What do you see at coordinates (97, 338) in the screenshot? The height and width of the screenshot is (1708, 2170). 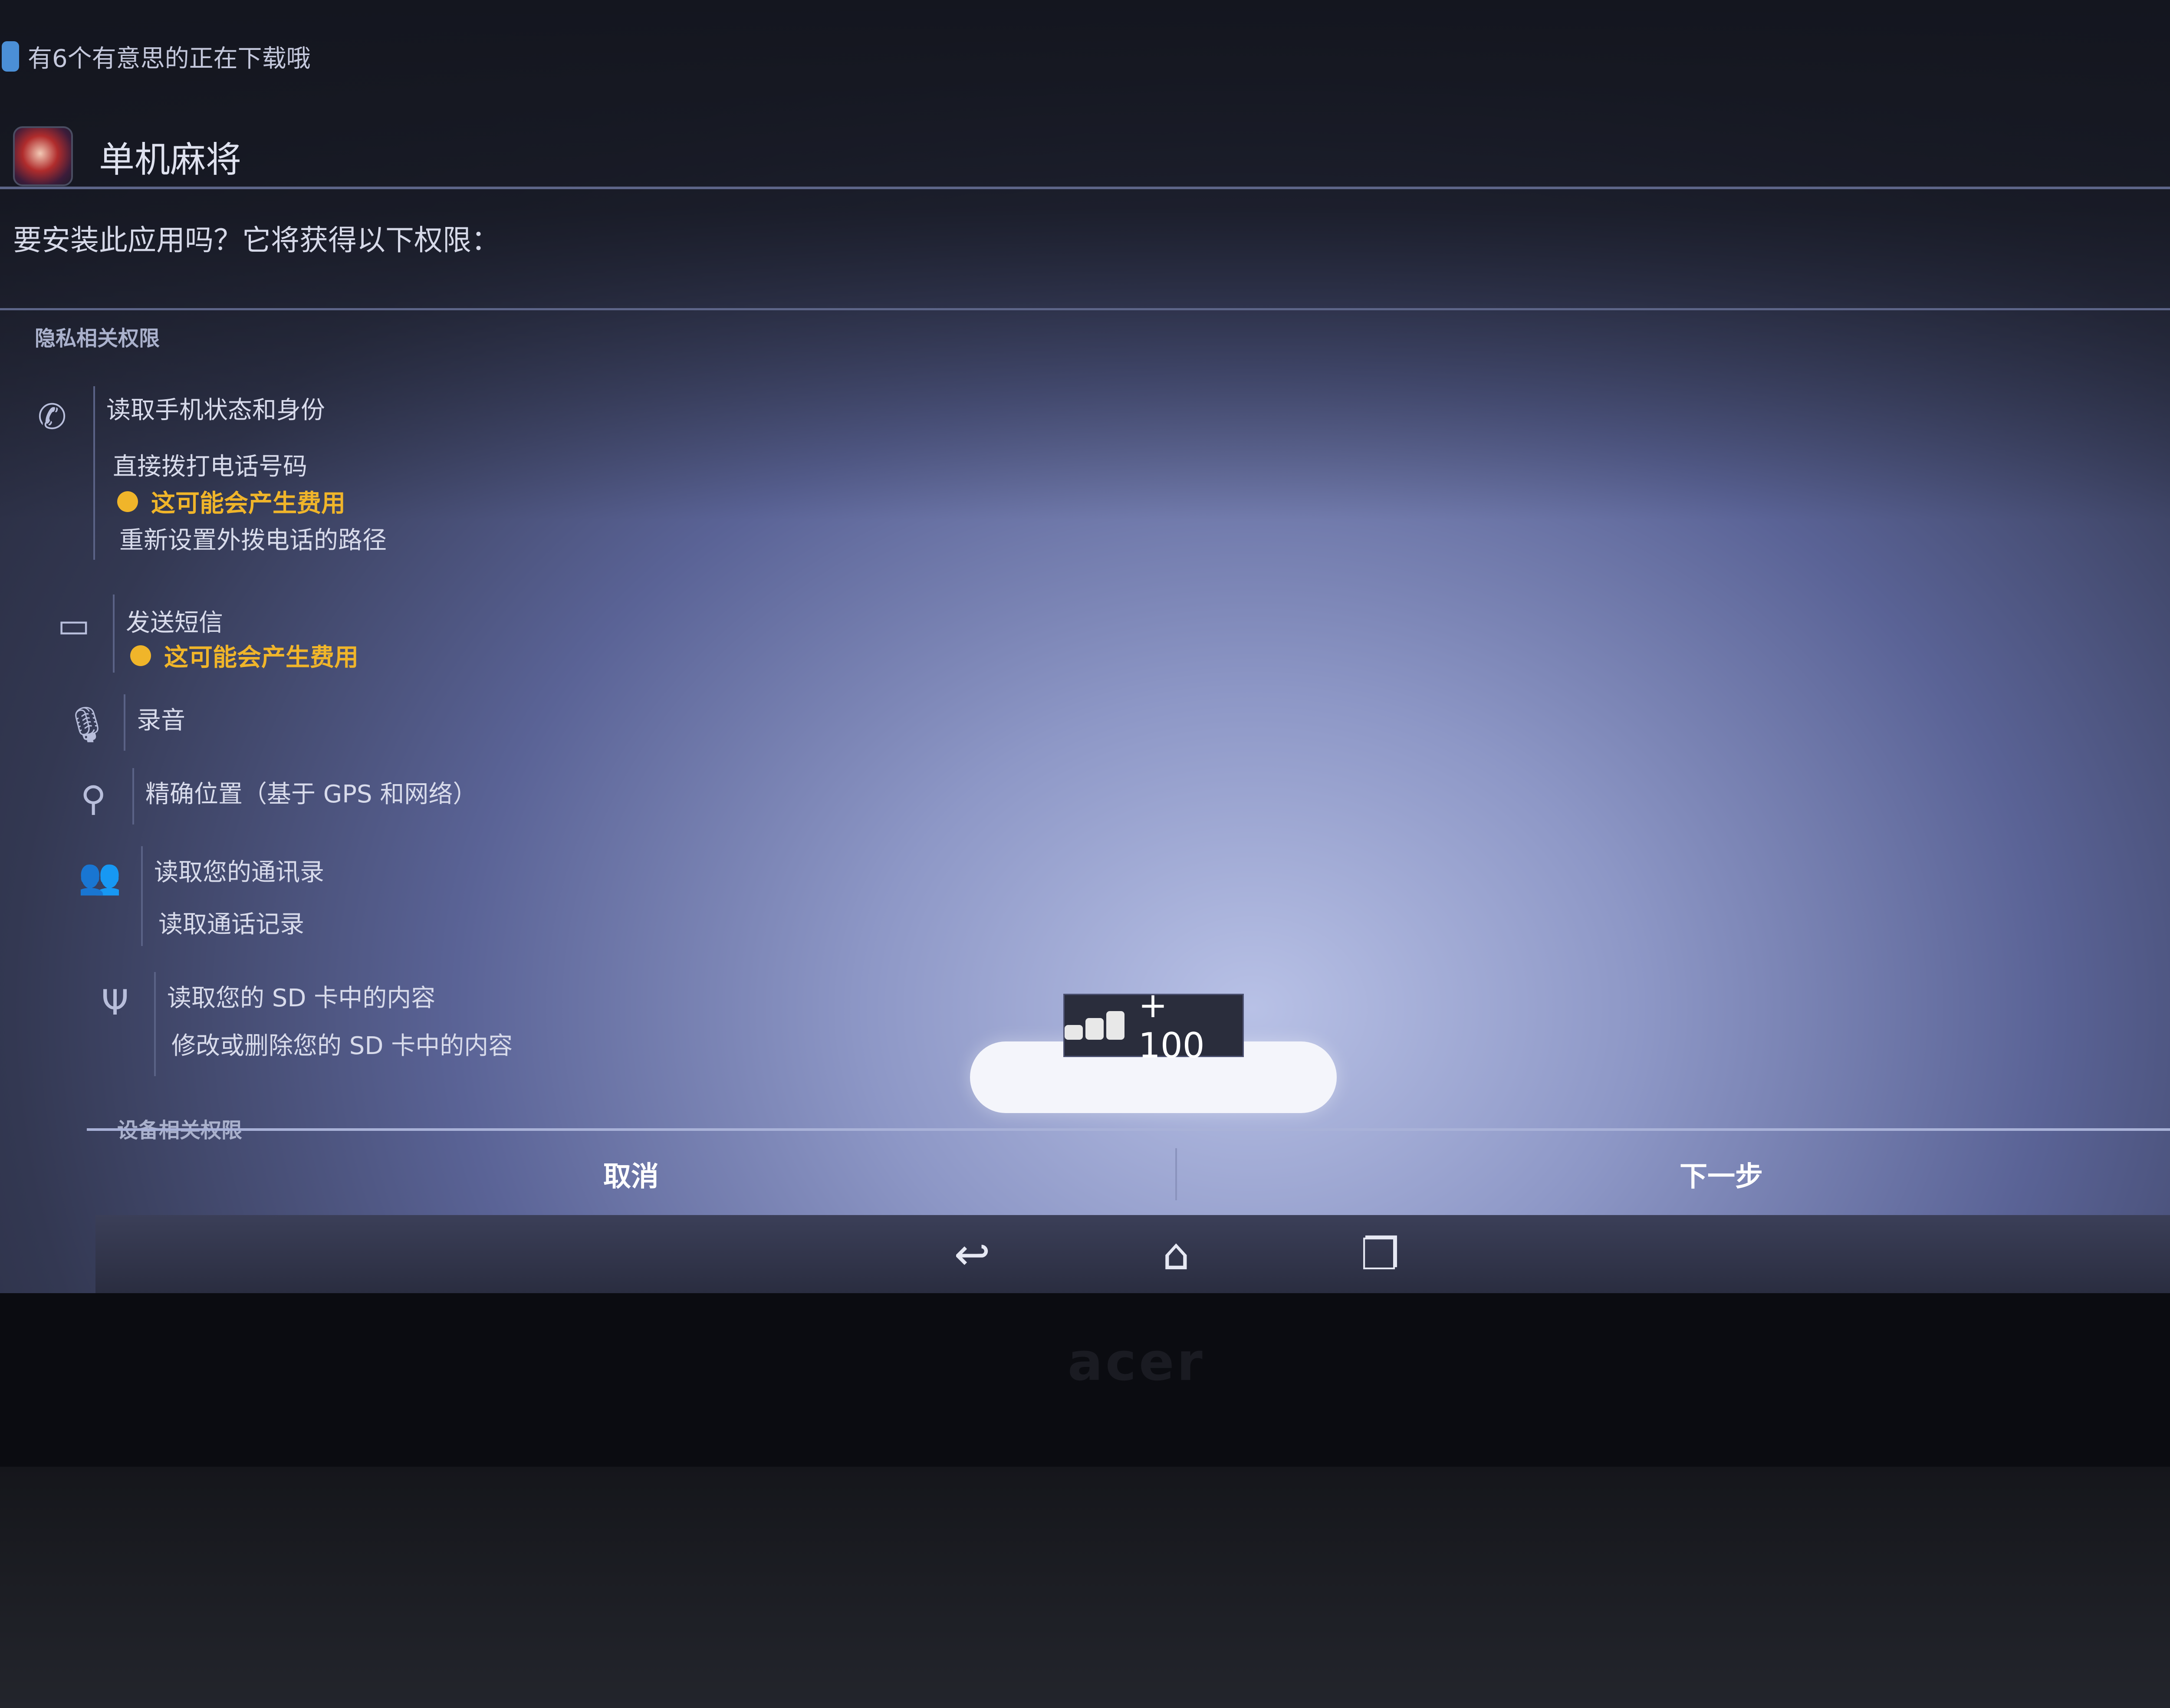 I see `privacy-section-header: 隐私相关权限` at bounding box center [97, 338].